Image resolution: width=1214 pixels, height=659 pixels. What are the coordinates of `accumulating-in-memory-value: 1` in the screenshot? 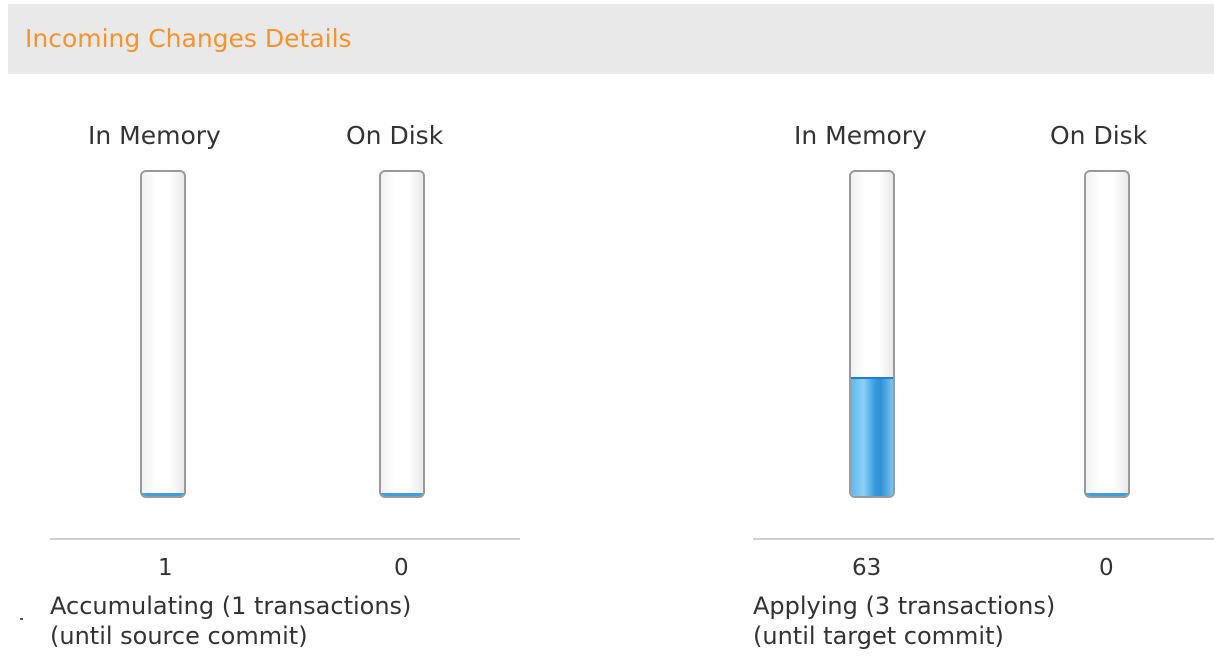 It's located at (165, 568).